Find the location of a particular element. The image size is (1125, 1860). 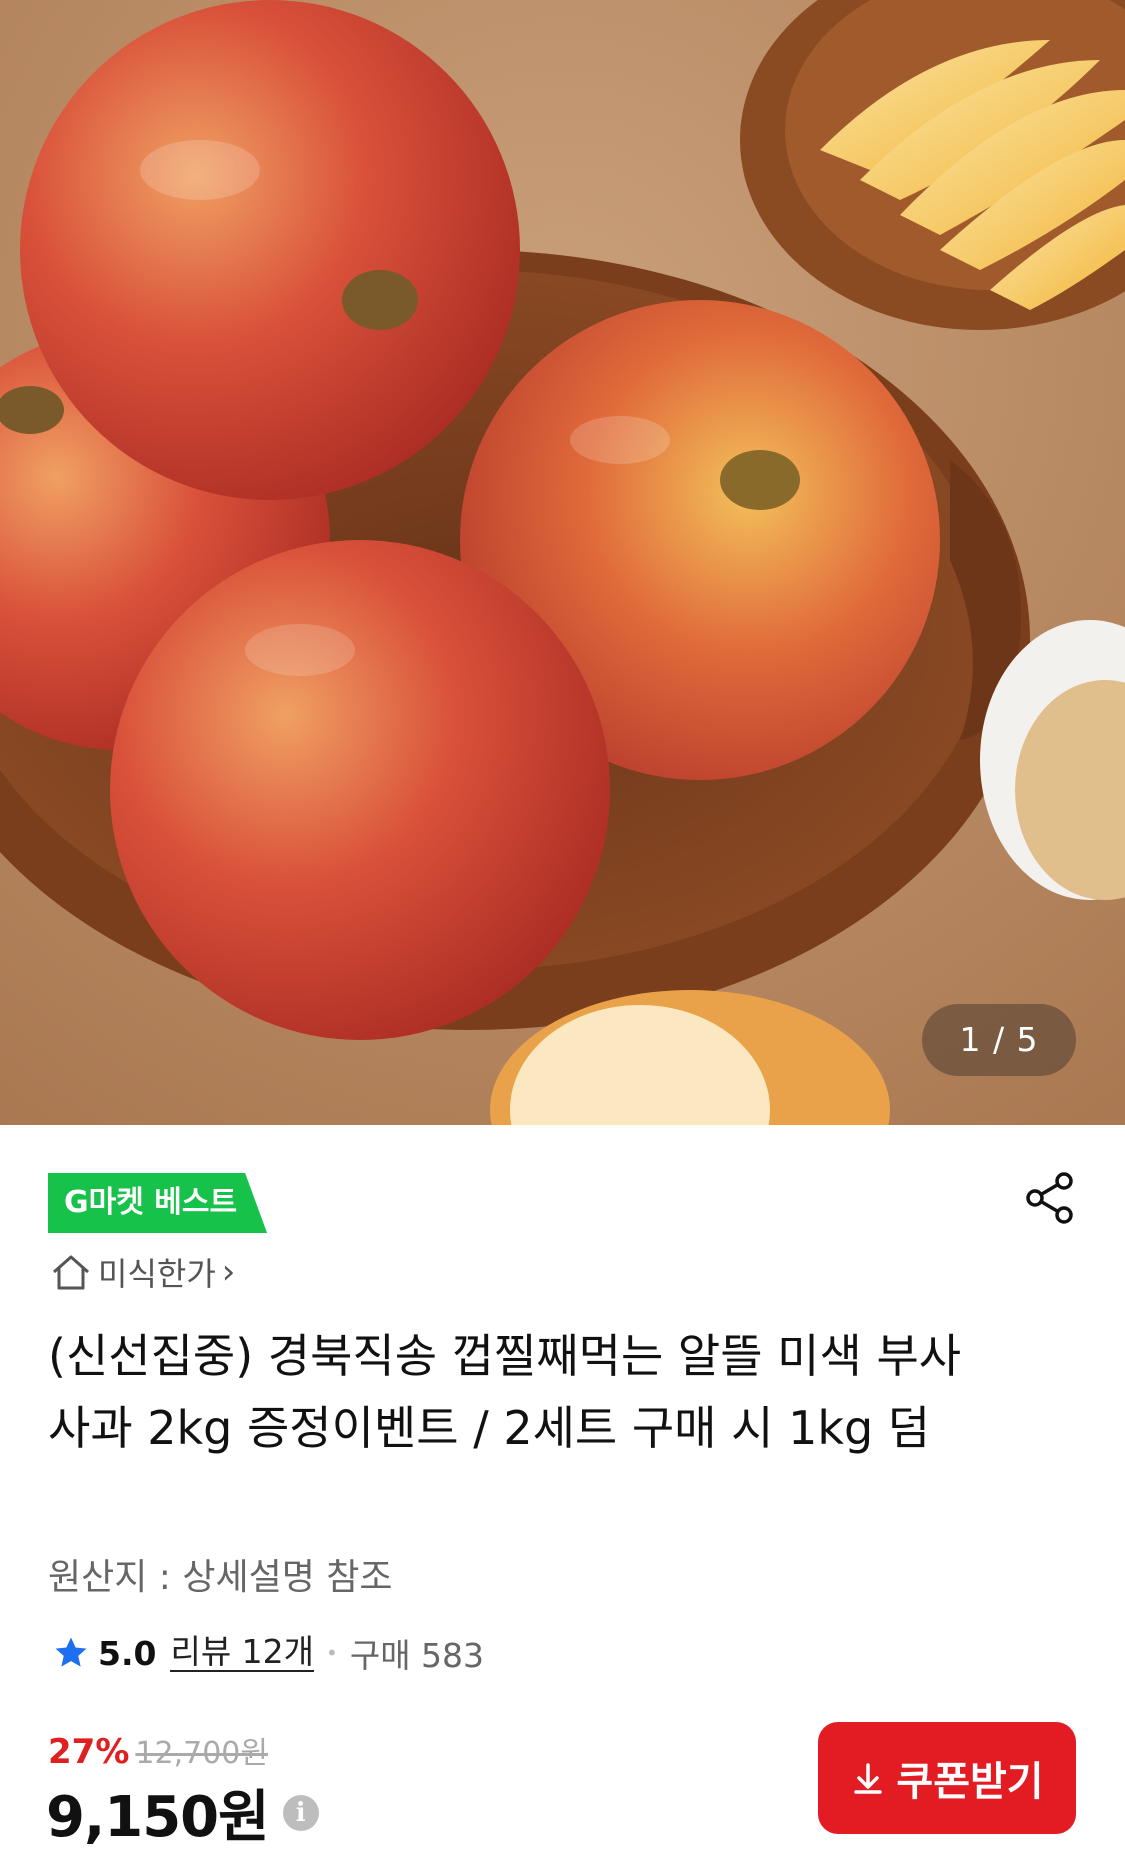

rating-score: 5.0 is located at coordinates (127, 1653).